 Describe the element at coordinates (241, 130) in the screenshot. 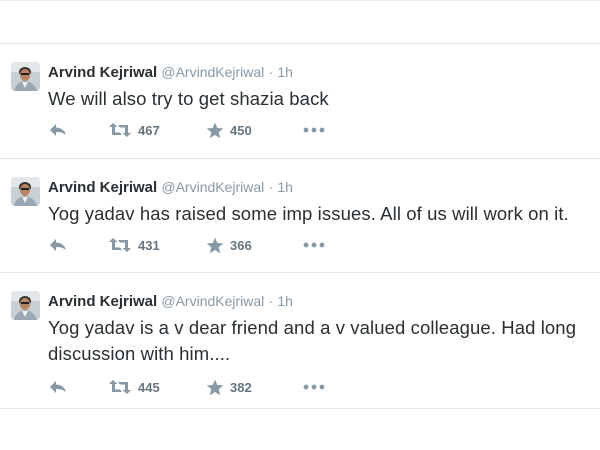

I see `favorite-count: 450` at that location.